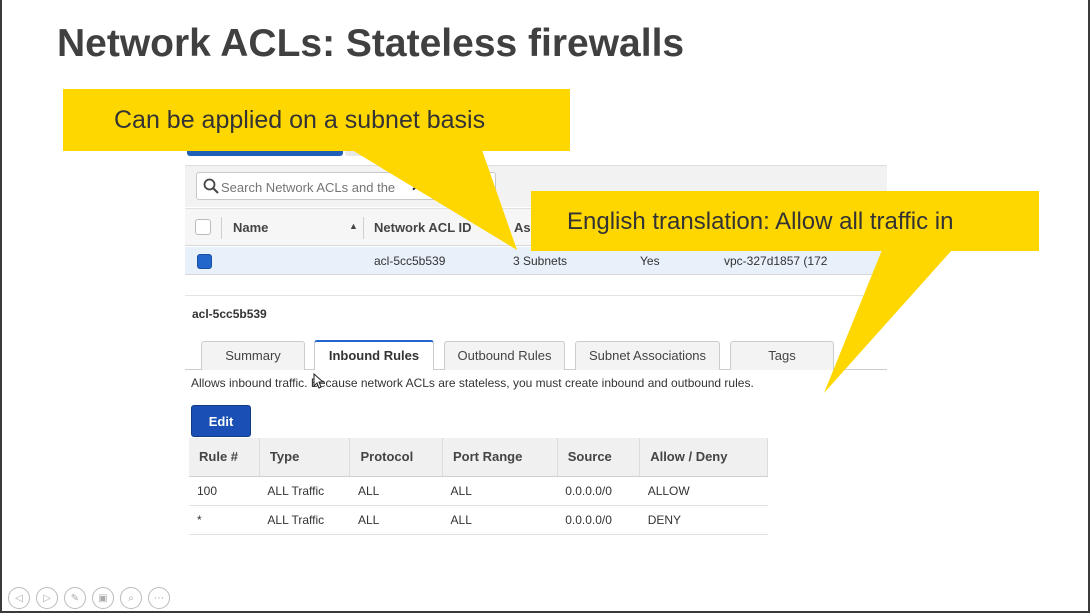 The image size is (1090, 613). What do you see at coordinates (47, 598) in the screenshot?
I see `next-icon: ▷` at bounding box center [47, 598].